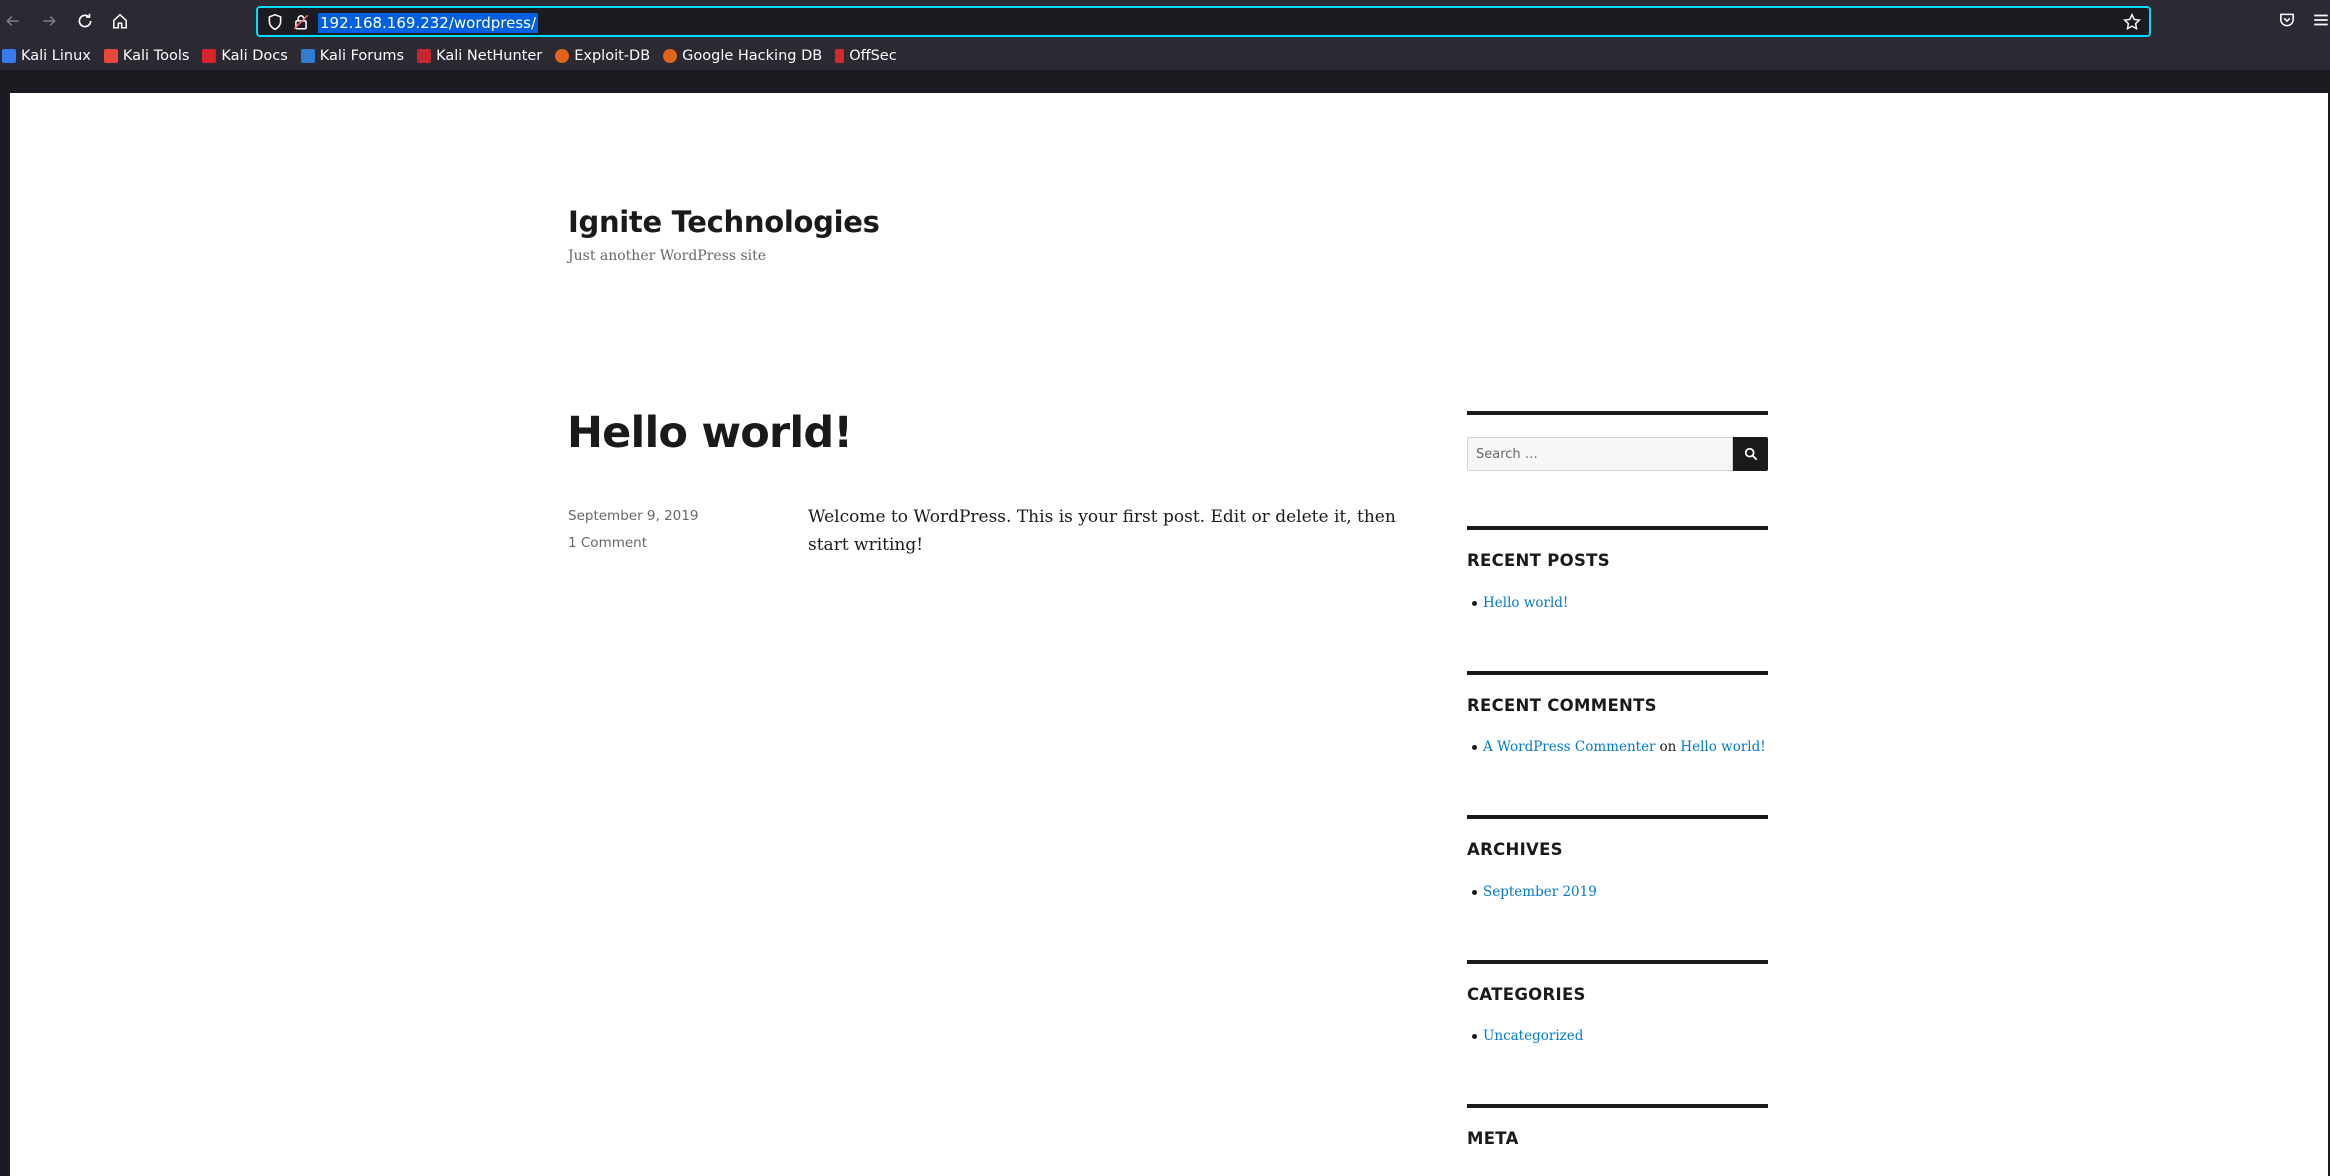 The image size is (2330, 1176). I want to click on back-arrow-icon, so click(13, 21).